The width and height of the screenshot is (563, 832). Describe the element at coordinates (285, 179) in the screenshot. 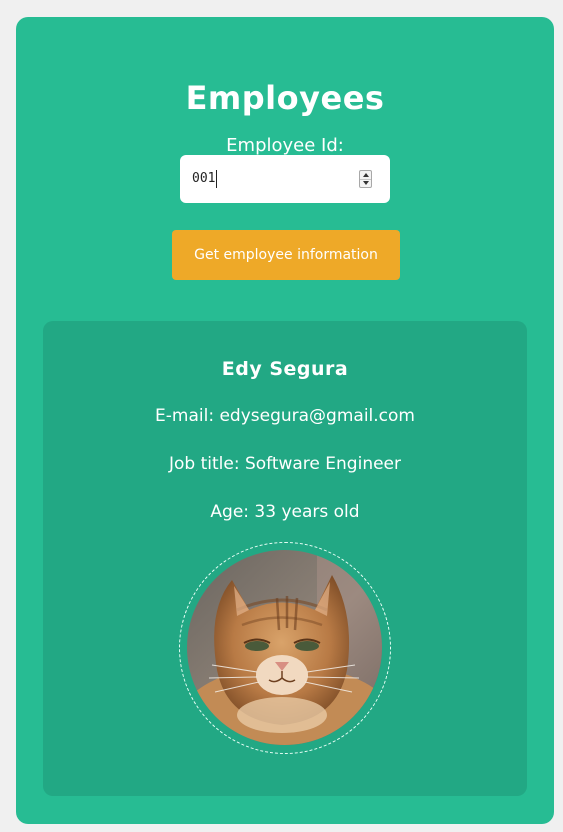

I see `employee-id-input: 001` at that location.